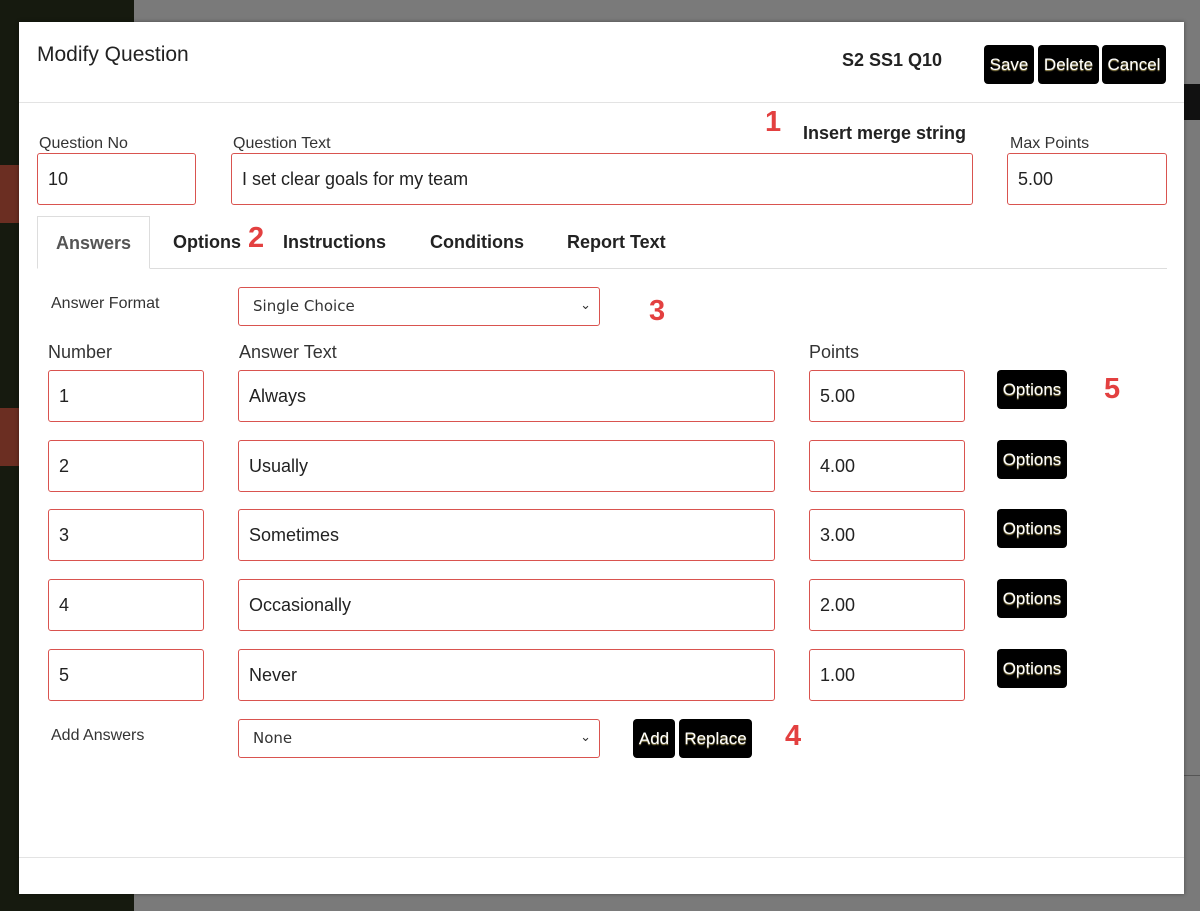 This screenshot has height=911, width=1200. I want to click on question-no-label: Question No, so click(83, 143).